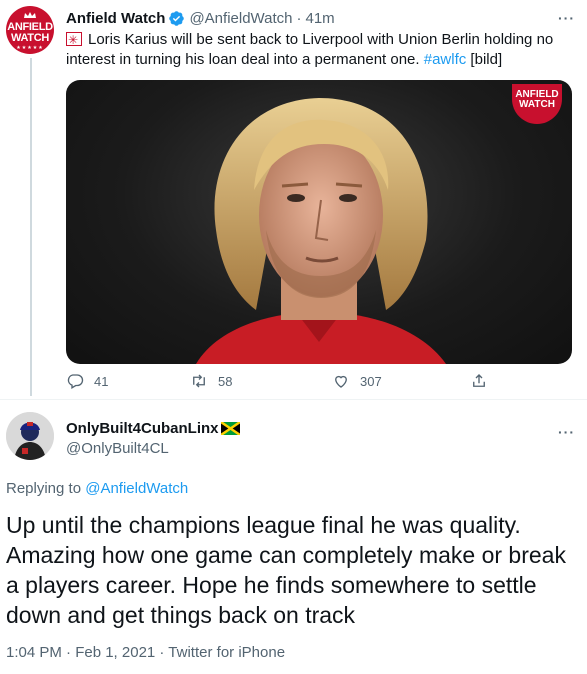 The height and width of the screenshot is (674, 587). I want to click on reply-count: 41, so click(101, 381).